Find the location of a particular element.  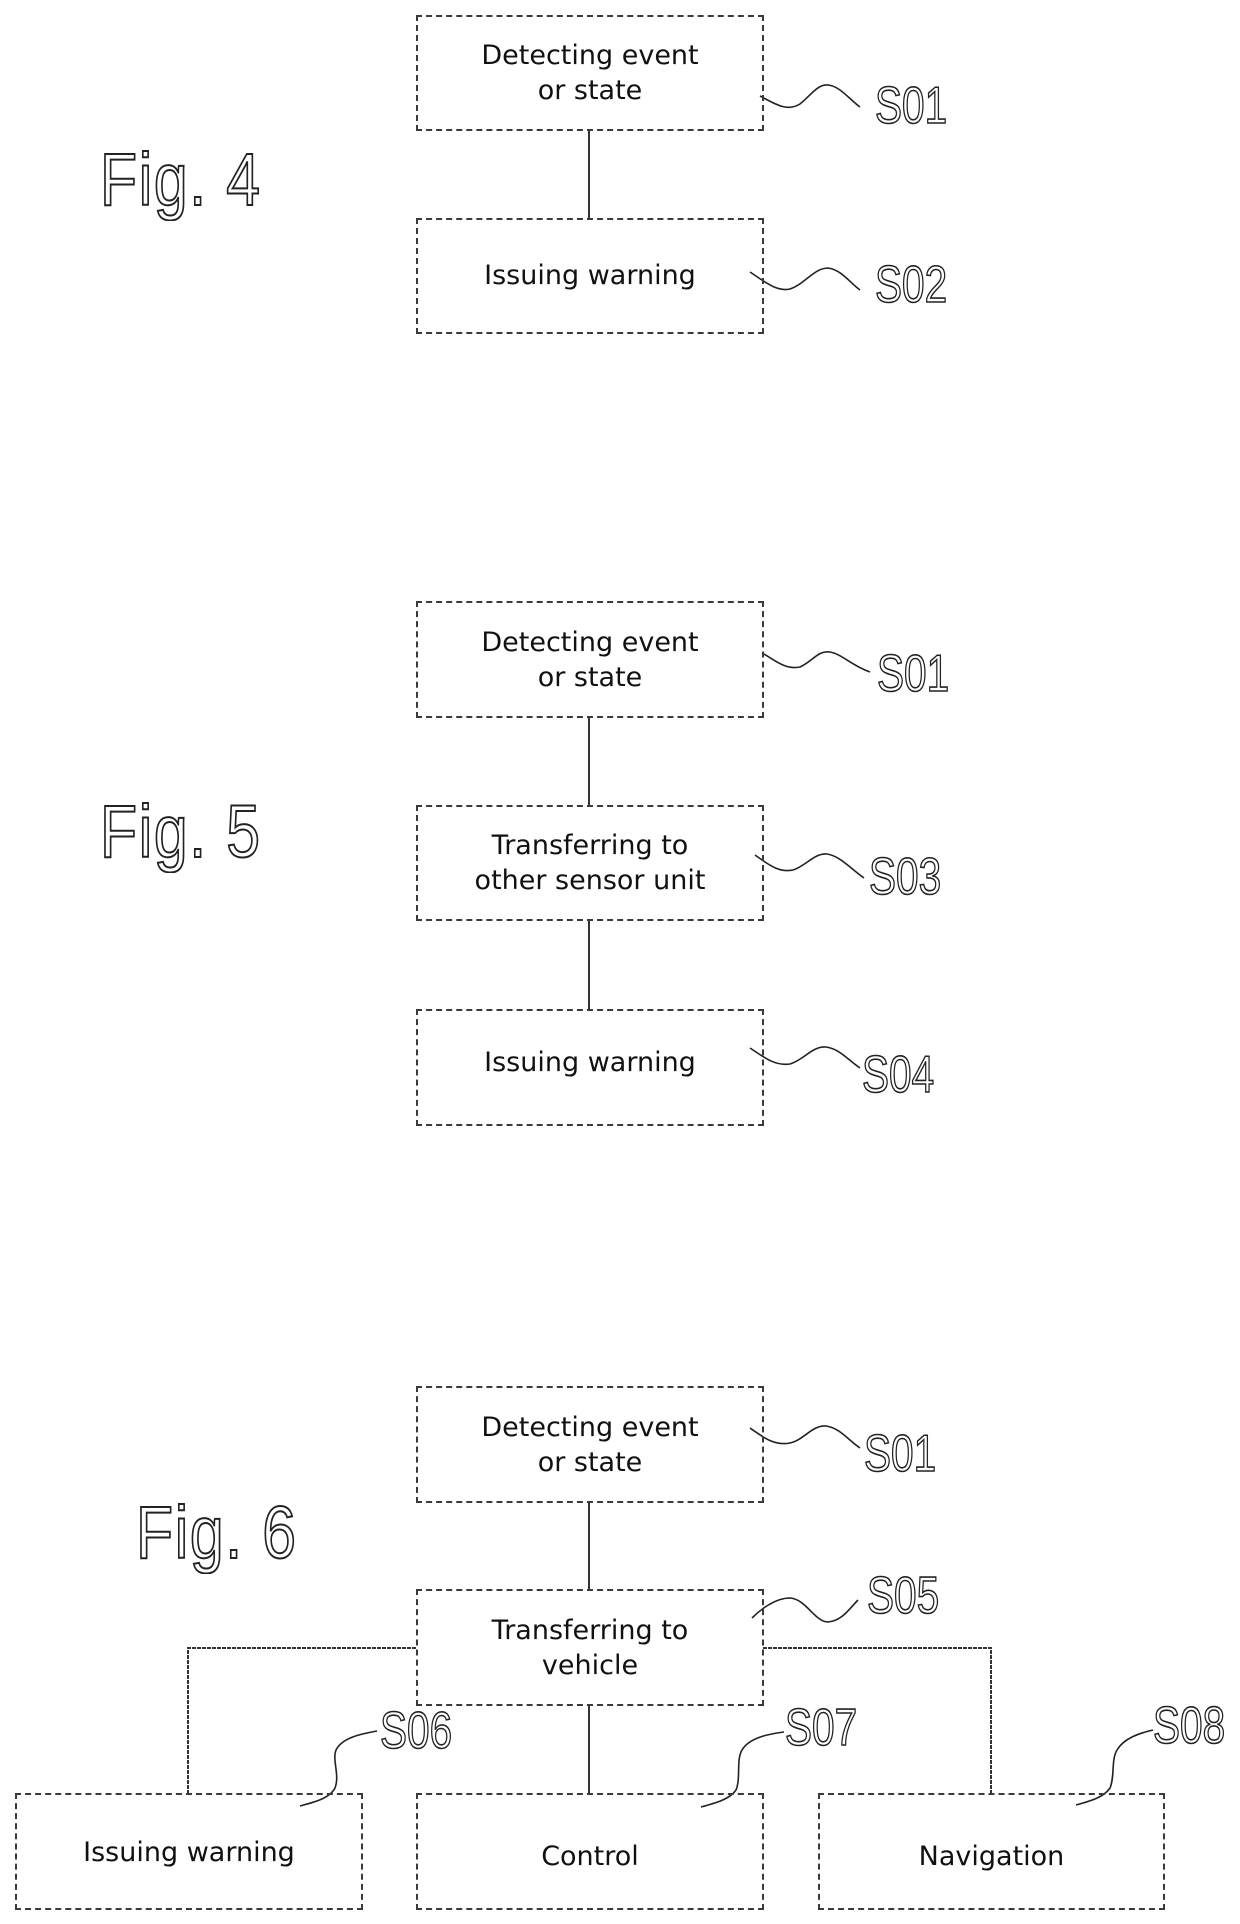

box-text-line: vehicle is located at coordinates (590, 1665).